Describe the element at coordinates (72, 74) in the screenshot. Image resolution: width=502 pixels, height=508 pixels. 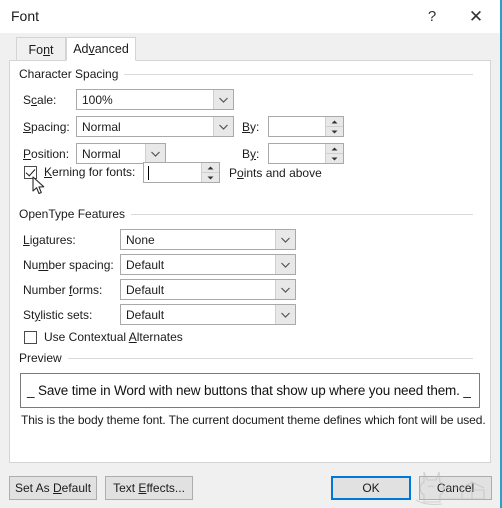
I see `group-label-character-spacing: Character Spacing` at that location.